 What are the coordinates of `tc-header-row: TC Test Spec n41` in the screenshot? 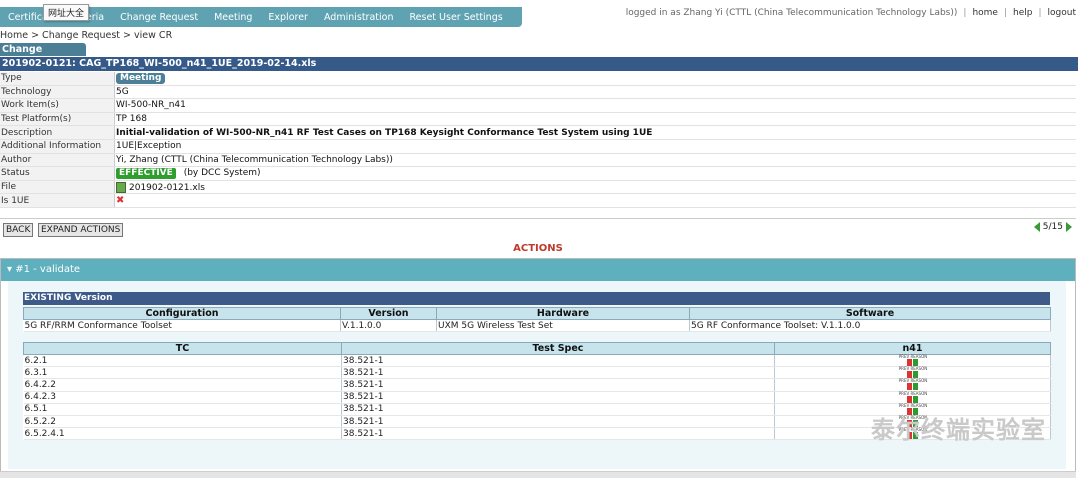 It's located at (537, 348).